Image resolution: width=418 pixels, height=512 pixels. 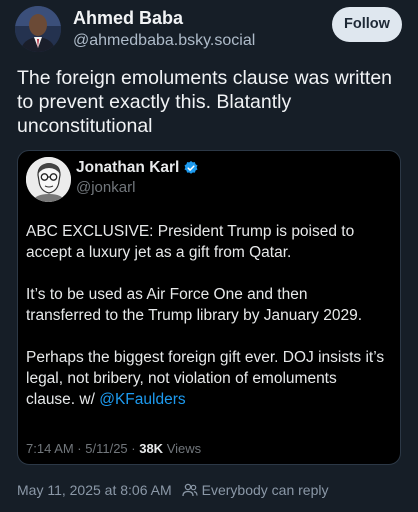 What do you see at coordinates (82, 448) in the screenshot?
I see `embed-time-date: 7:14 AM · 5/11/25 ·` at bounding box center [82, 448].